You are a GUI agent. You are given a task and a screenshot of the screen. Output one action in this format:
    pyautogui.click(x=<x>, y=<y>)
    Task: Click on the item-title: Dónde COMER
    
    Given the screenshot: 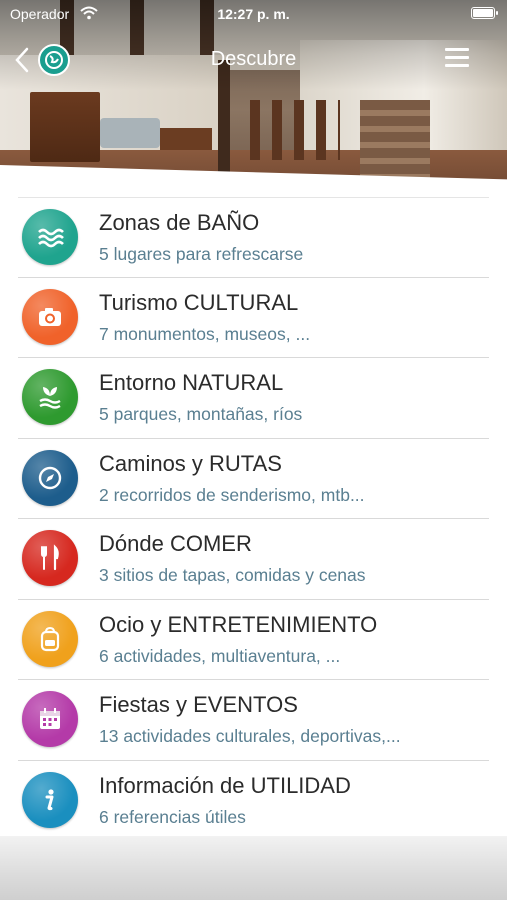 What is the action you would take?
    pyautogui.click(x=175, y=543)
    